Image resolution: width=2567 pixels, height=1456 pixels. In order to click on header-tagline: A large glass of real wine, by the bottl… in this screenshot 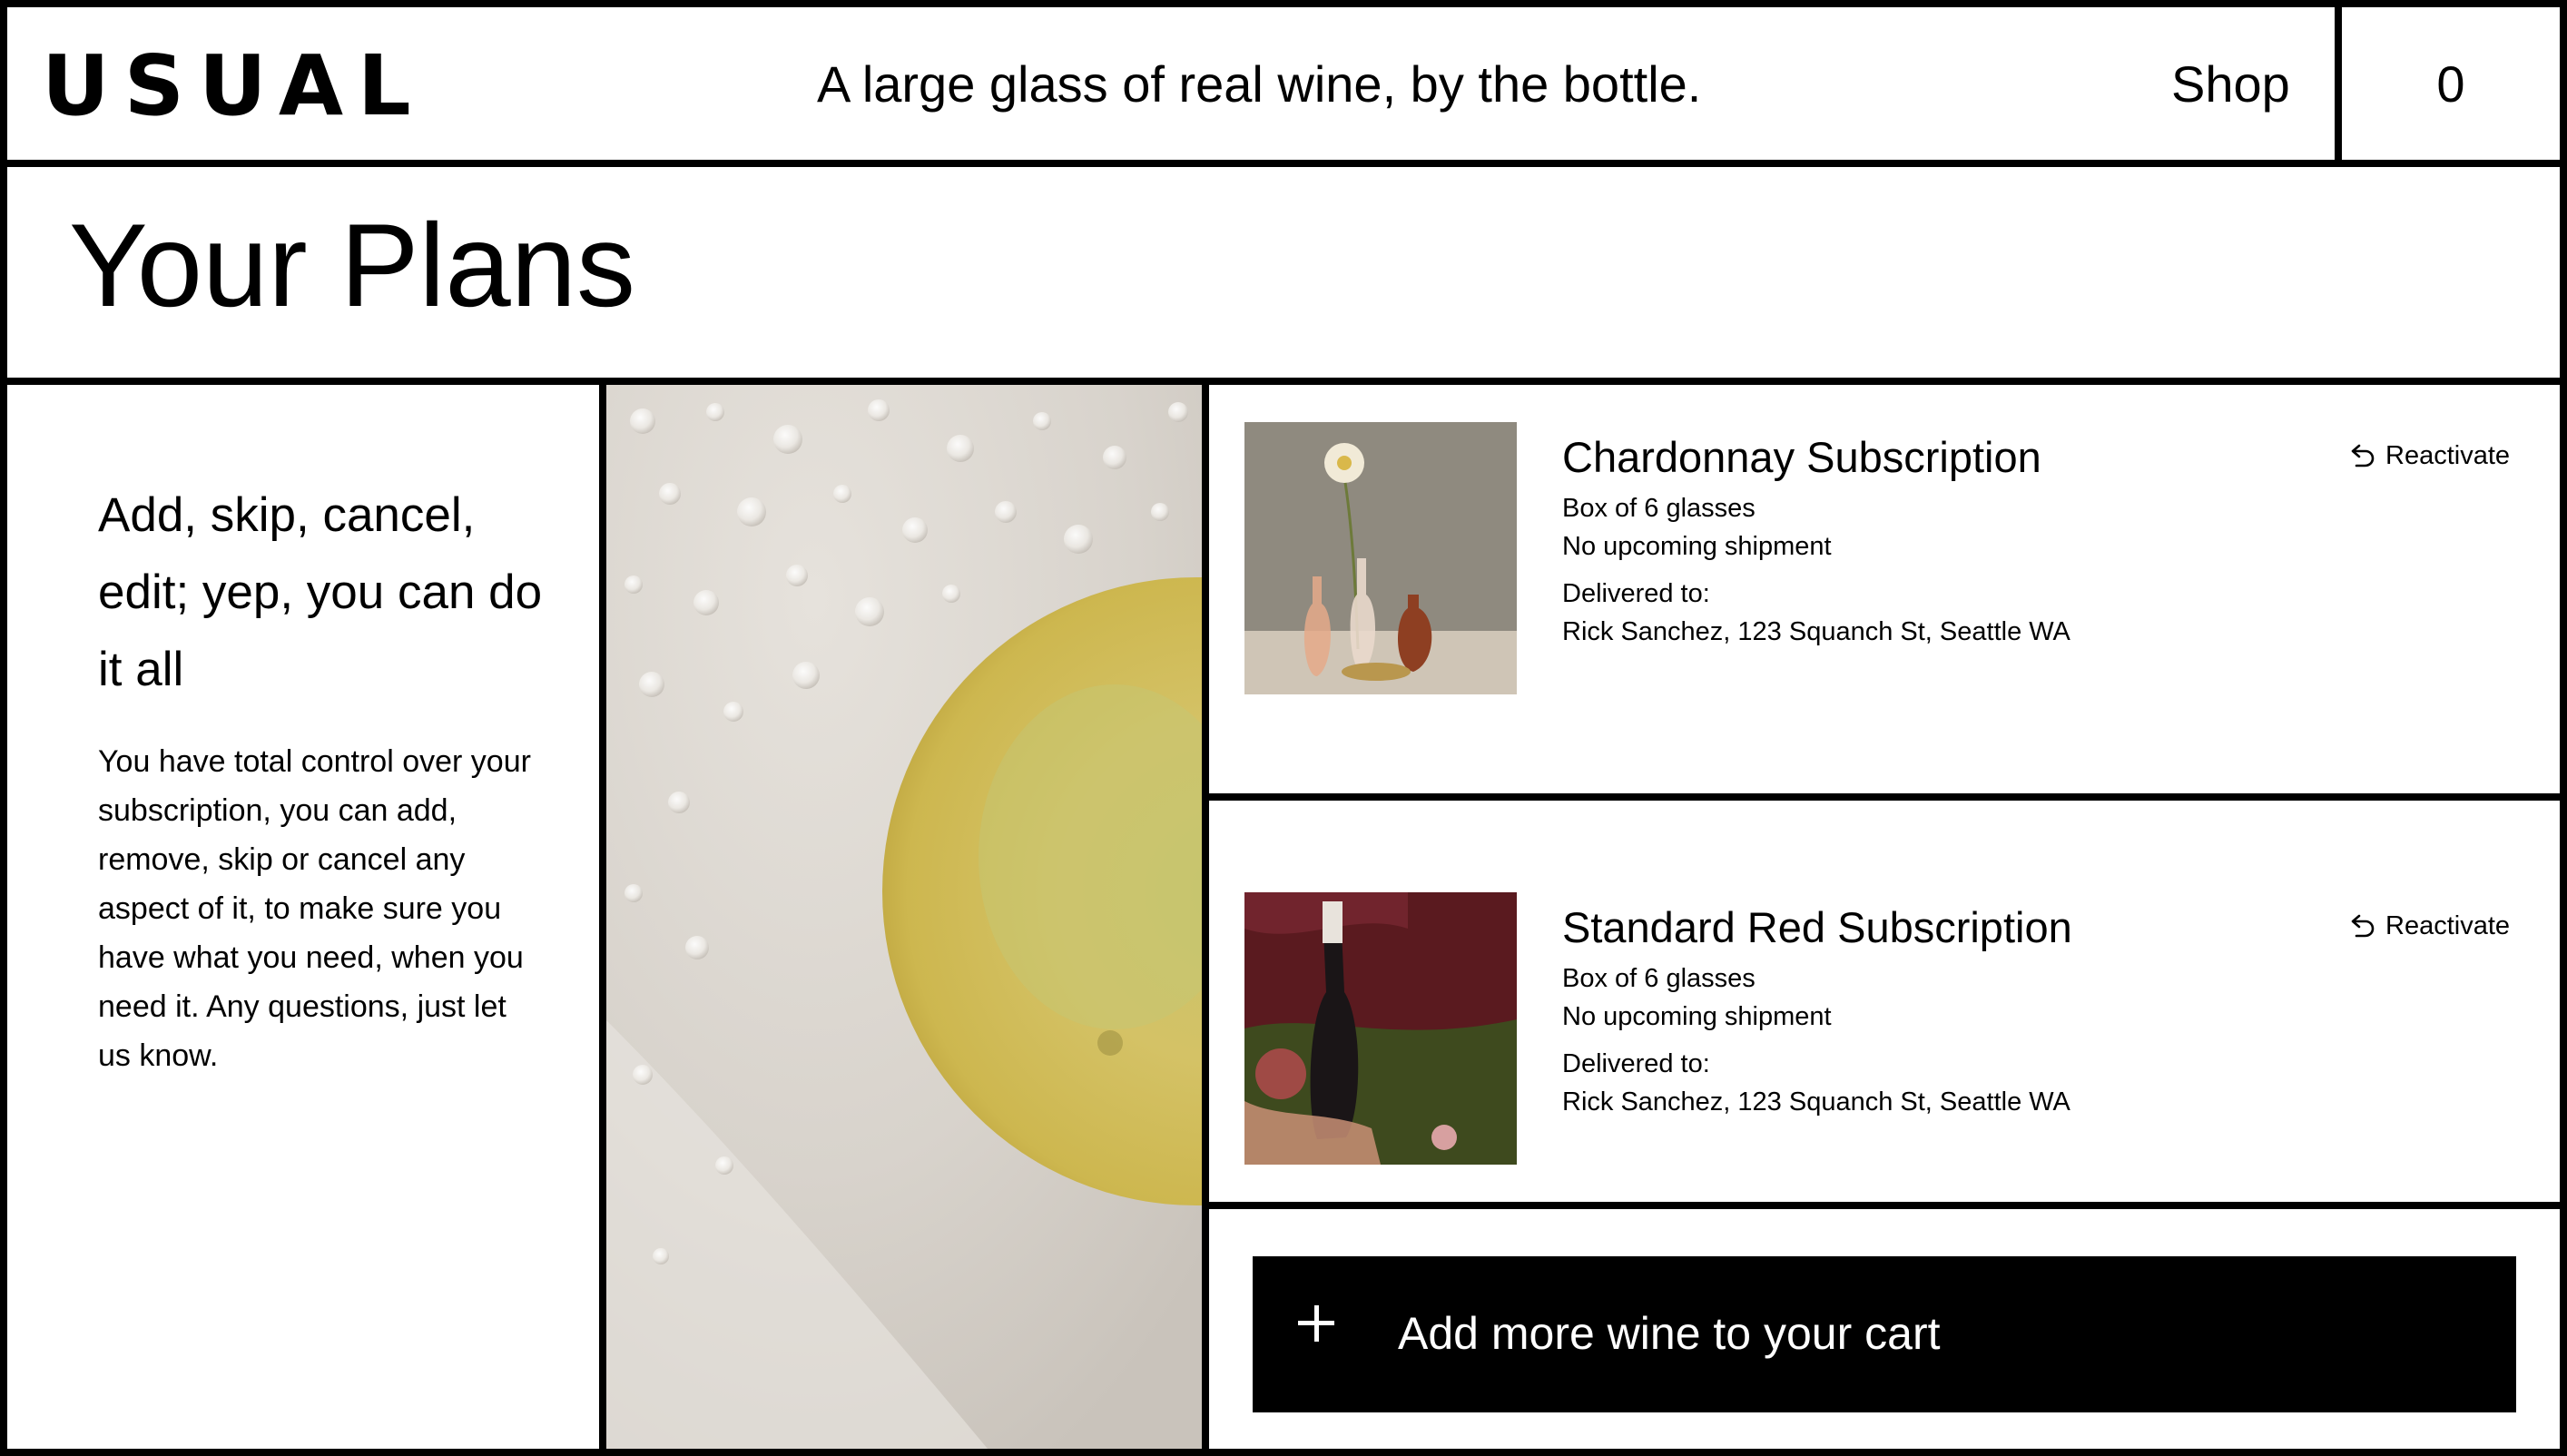, I will do `click(1259, 84)`.